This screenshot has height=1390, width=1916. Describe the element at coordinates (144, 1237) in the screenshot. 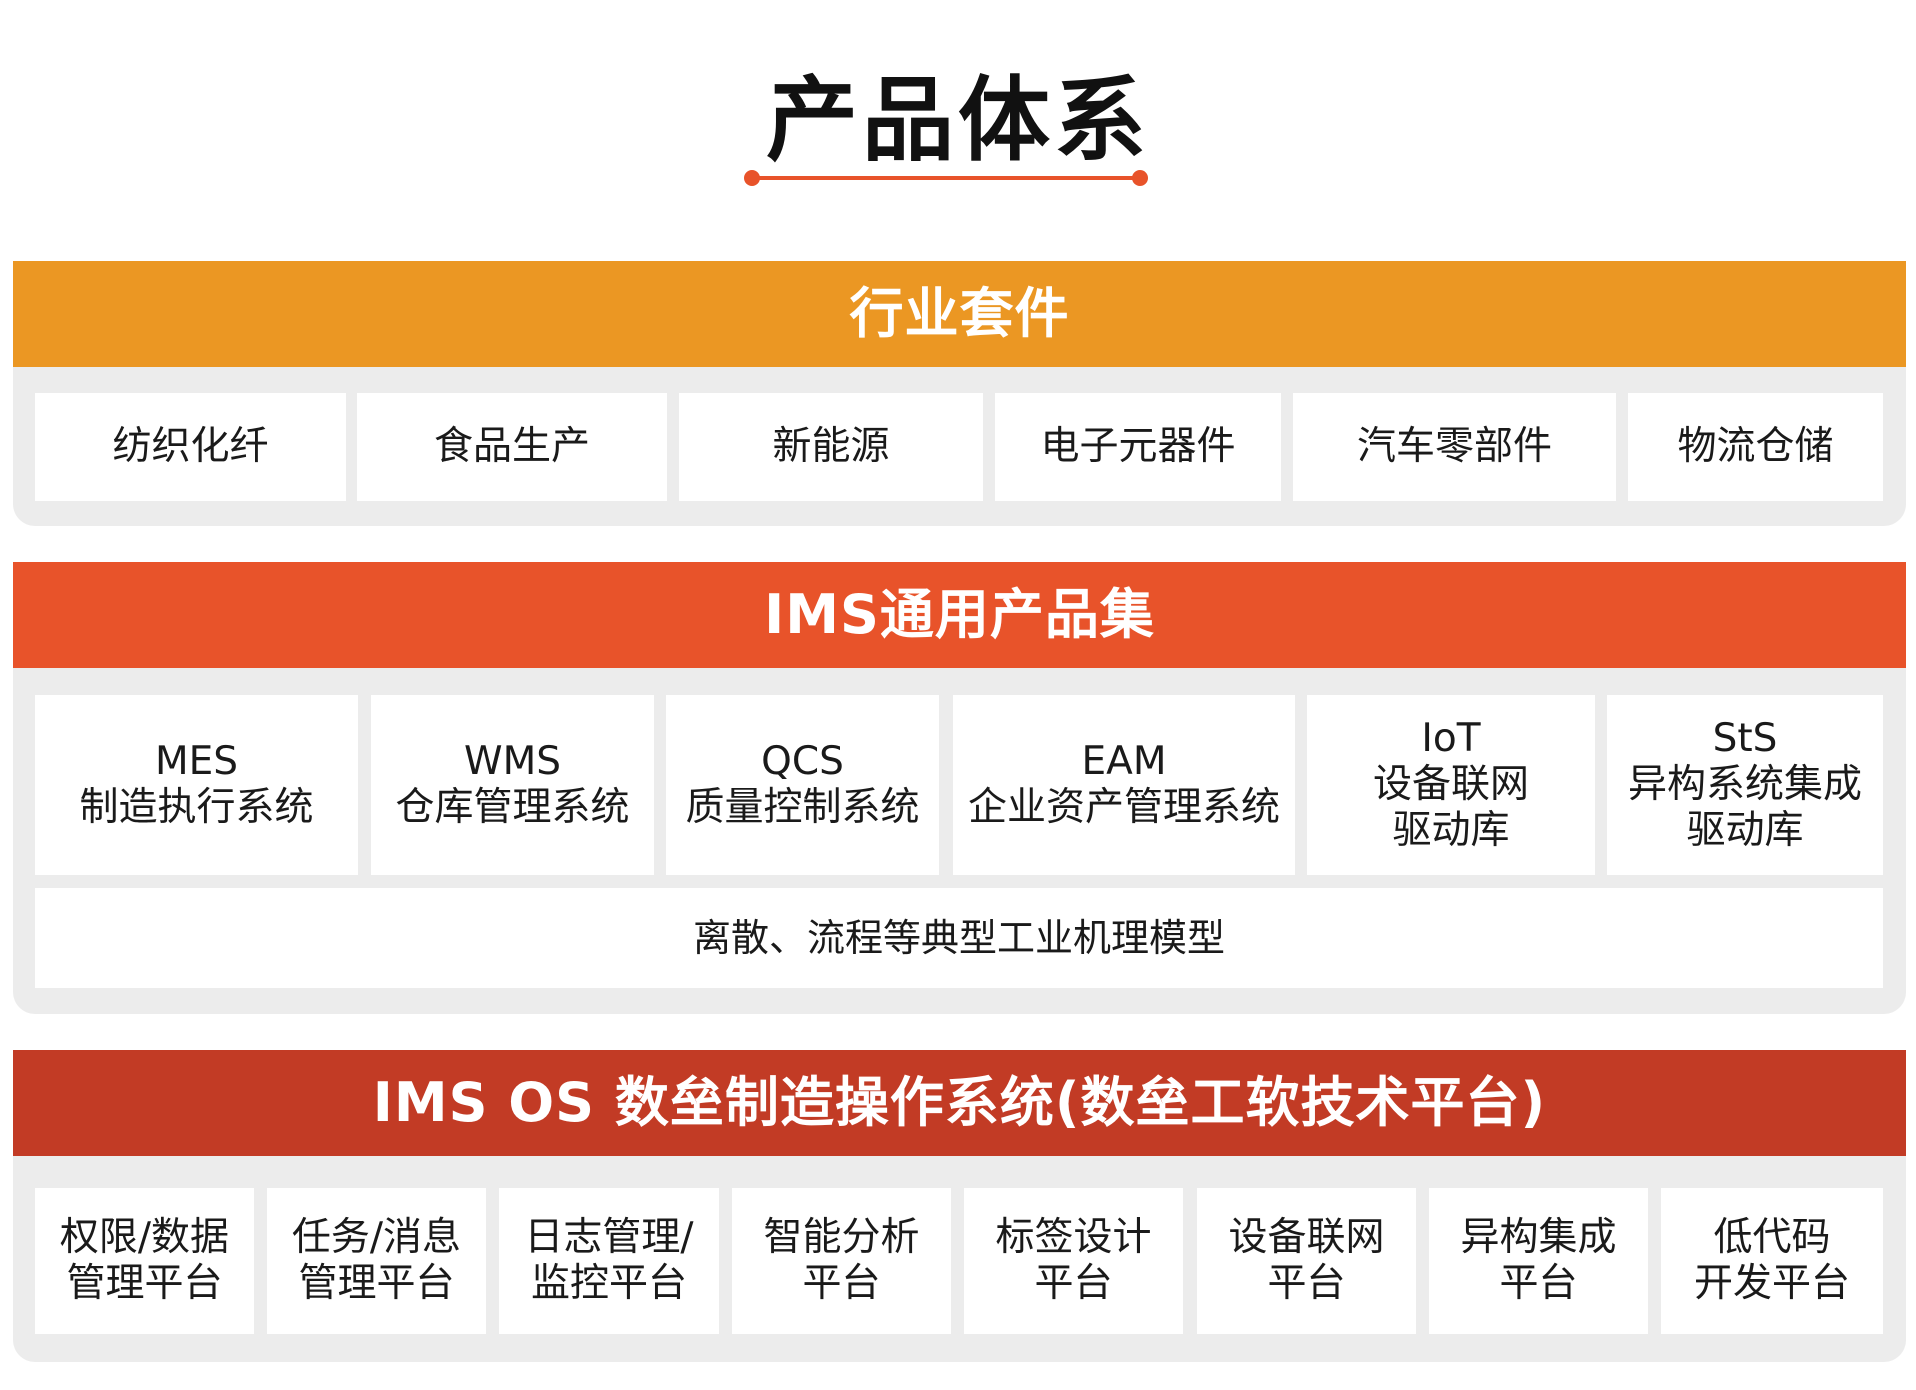

I see `os-platform-line1: 权限/数据` at that location.